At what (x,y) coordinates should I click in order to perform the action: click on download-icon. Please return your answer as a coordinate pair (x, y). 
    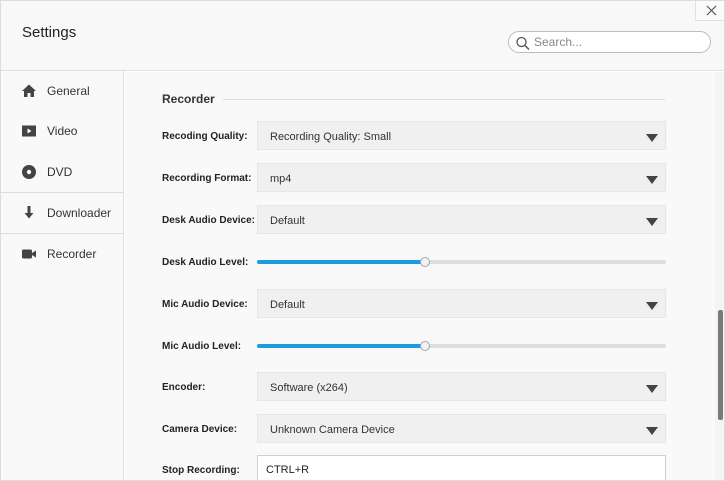
    Looking at the image, I should click on (29, 212).